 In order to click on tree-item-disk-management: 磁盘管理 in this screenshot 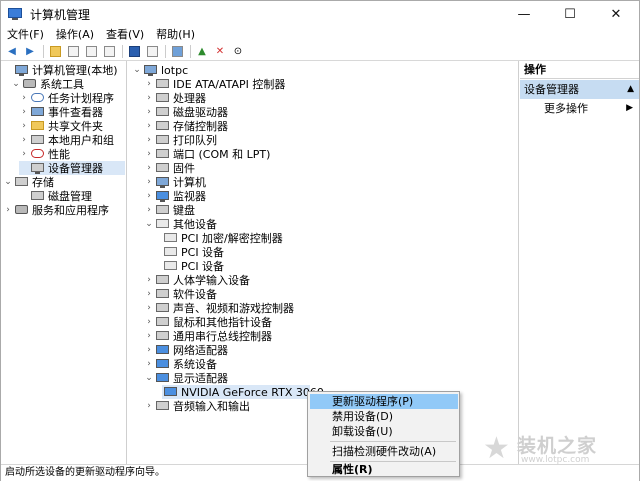, I will do `click(55, 196)`.